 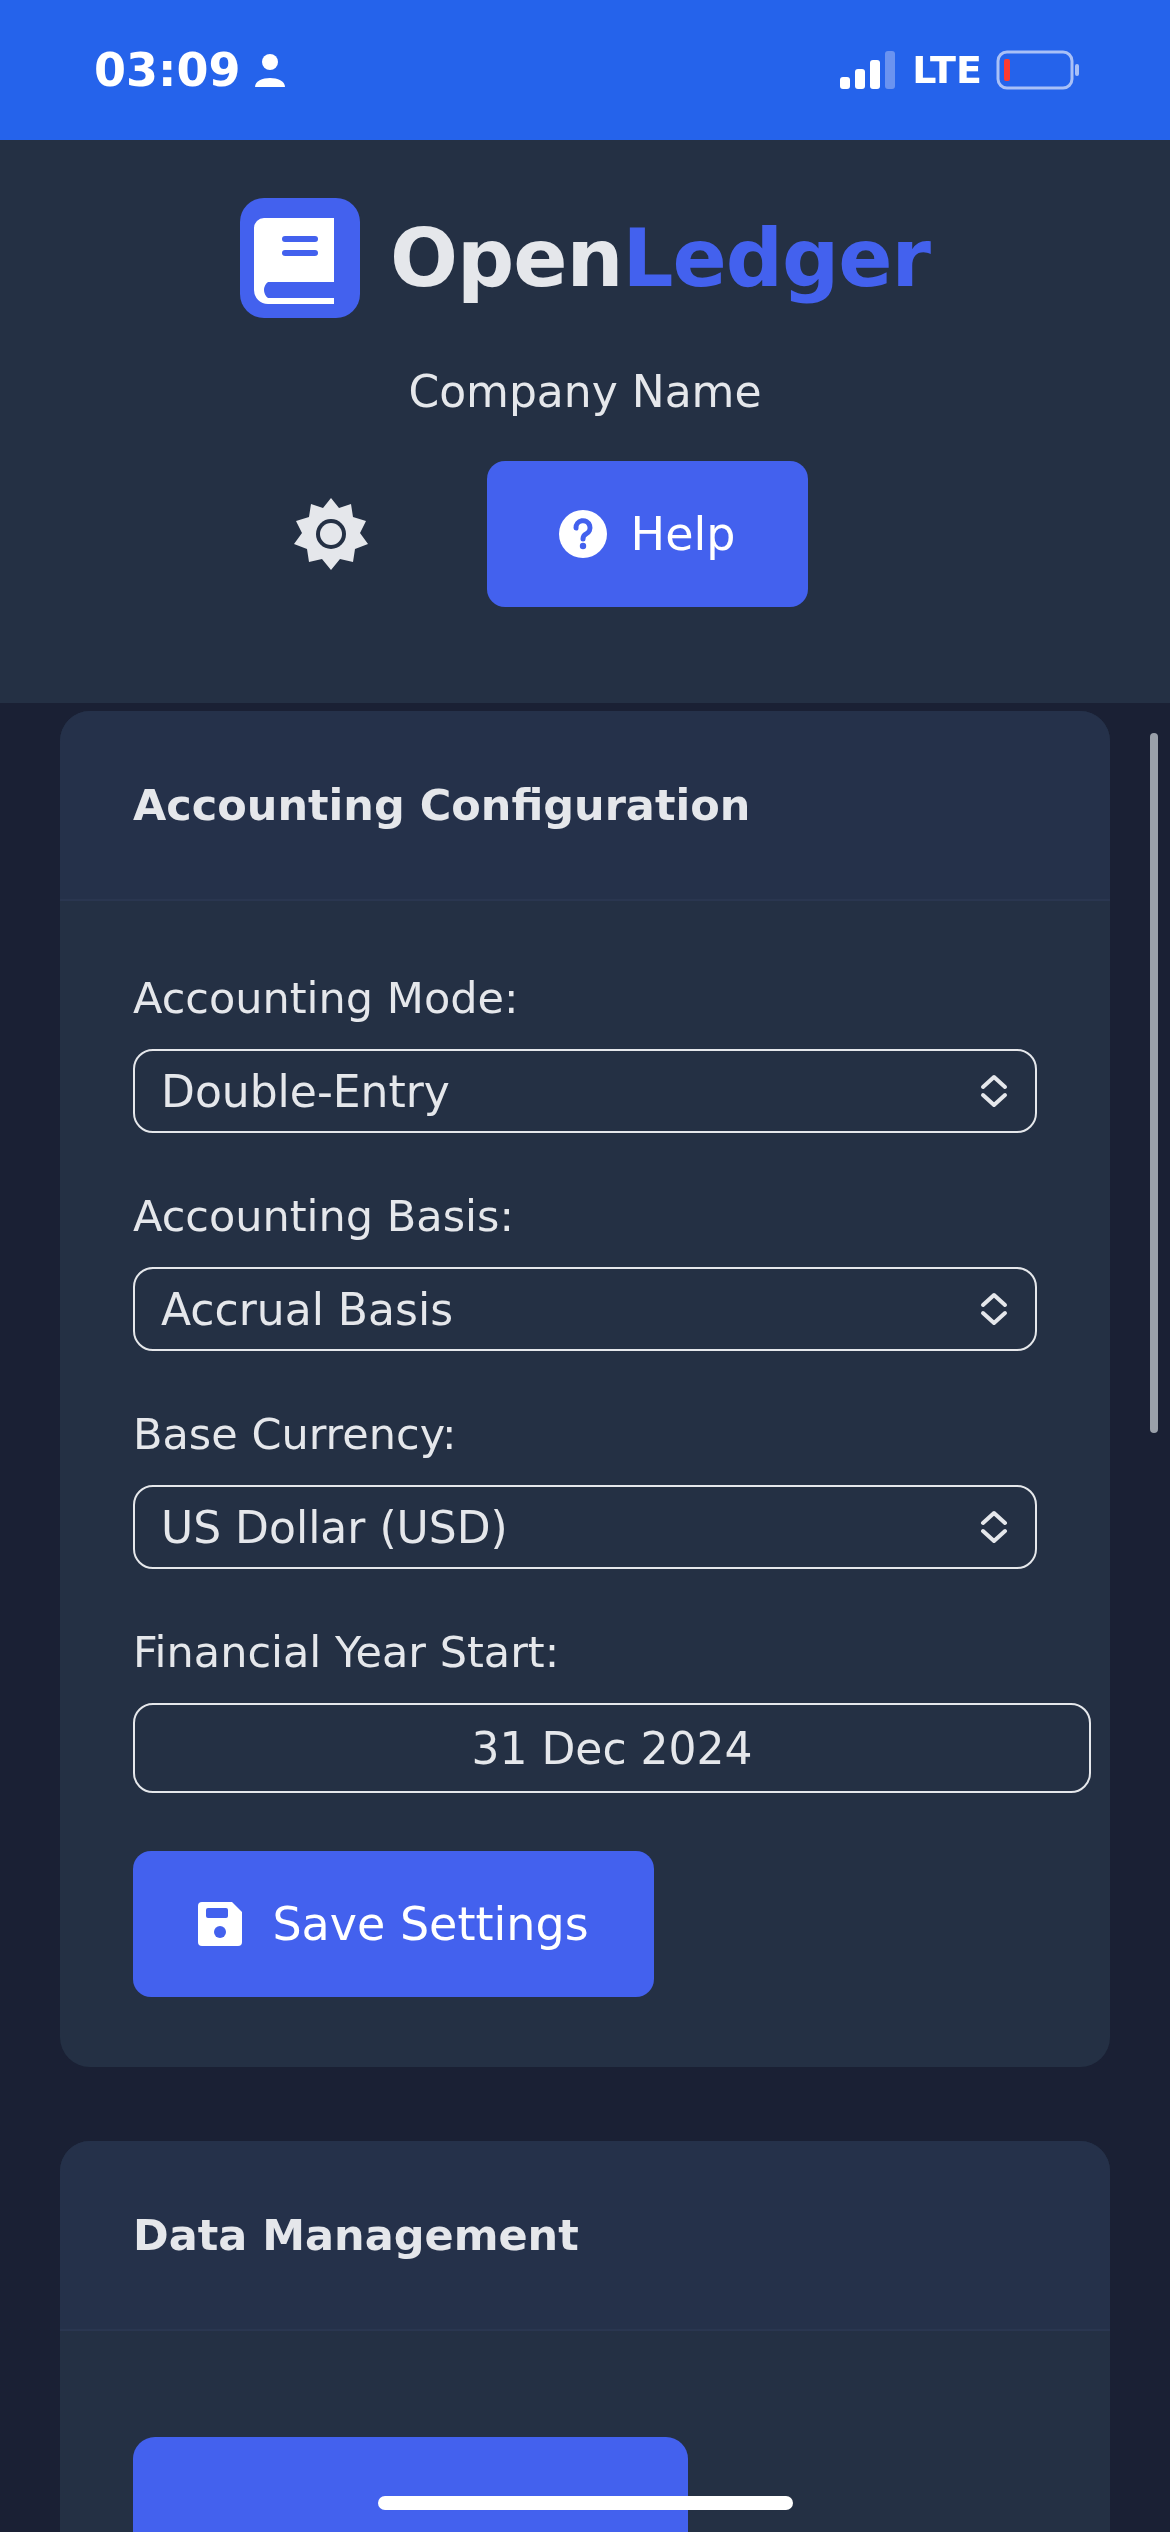 I want to click on field-label: Financial Year Start:, so click(x=347, y=1652).